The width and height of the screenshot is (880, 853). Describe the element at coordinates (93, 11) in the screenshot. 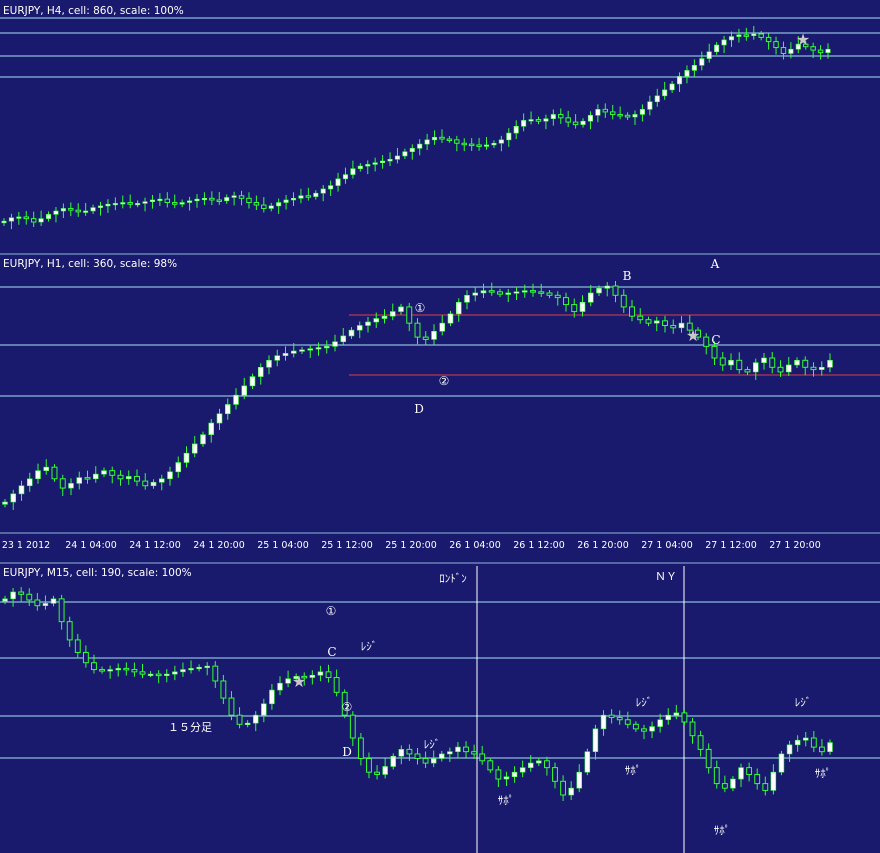

I see `h4-chart-title: EURJPY, H4, cell: 860, scale: 100%` at that location.